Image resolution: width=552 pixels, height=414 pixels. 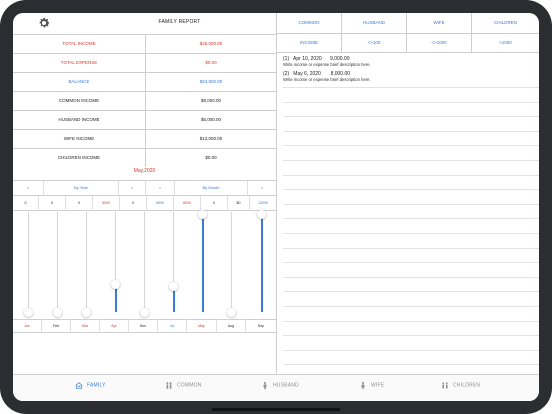 I want to click on summary-value: $0.00, so click(x=211, y=62).